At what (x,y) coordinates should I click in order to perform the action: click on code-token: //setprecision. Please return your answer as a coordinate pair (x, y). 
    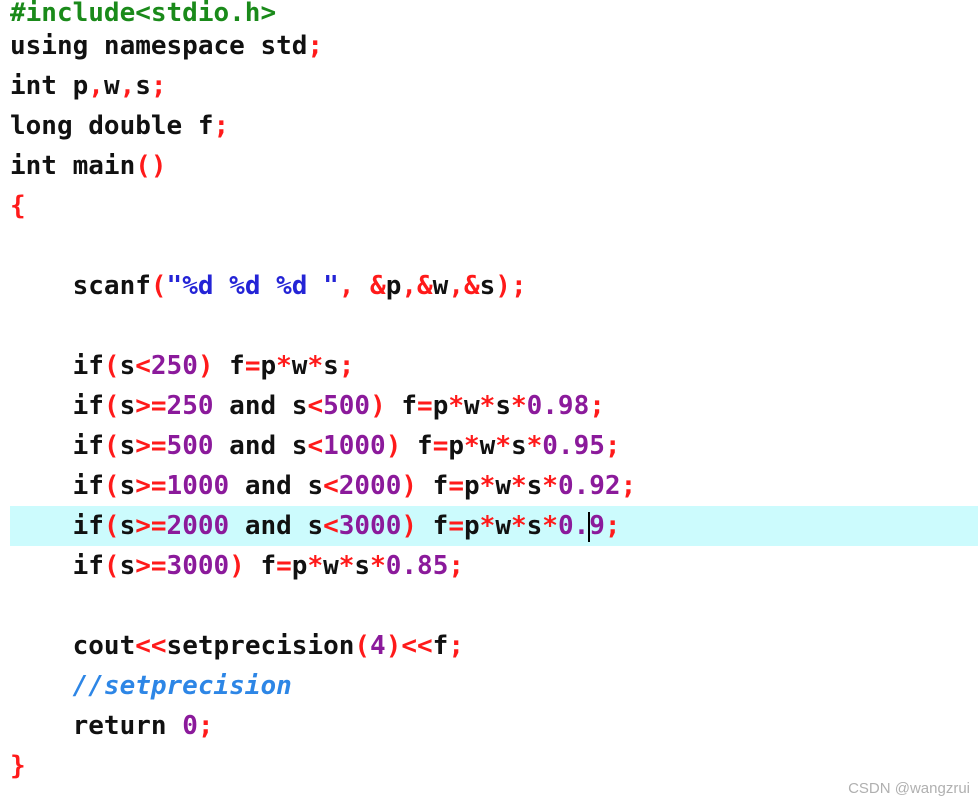
    Looking at the image, I should click on (151, 686).